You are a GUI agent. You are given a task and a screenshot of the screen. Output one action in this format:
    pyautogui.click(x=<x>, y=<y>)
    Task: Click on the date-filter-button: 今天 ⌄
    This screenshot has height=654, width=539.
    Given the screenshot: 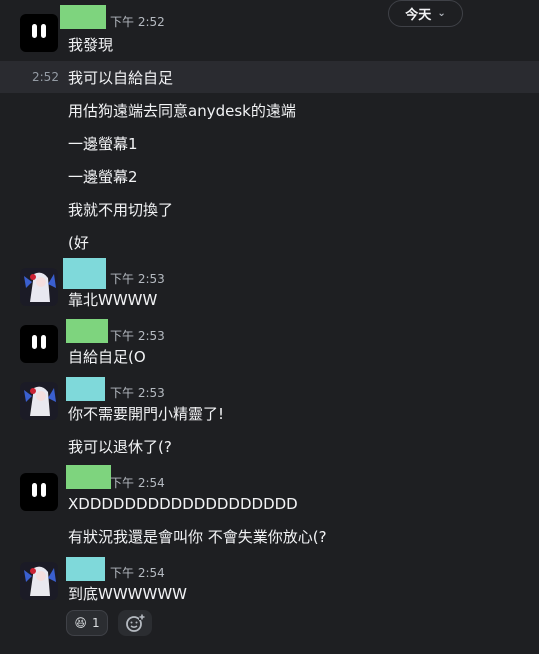 What is the action you would take?
    pyautogui.click(x=425, y=13)
    